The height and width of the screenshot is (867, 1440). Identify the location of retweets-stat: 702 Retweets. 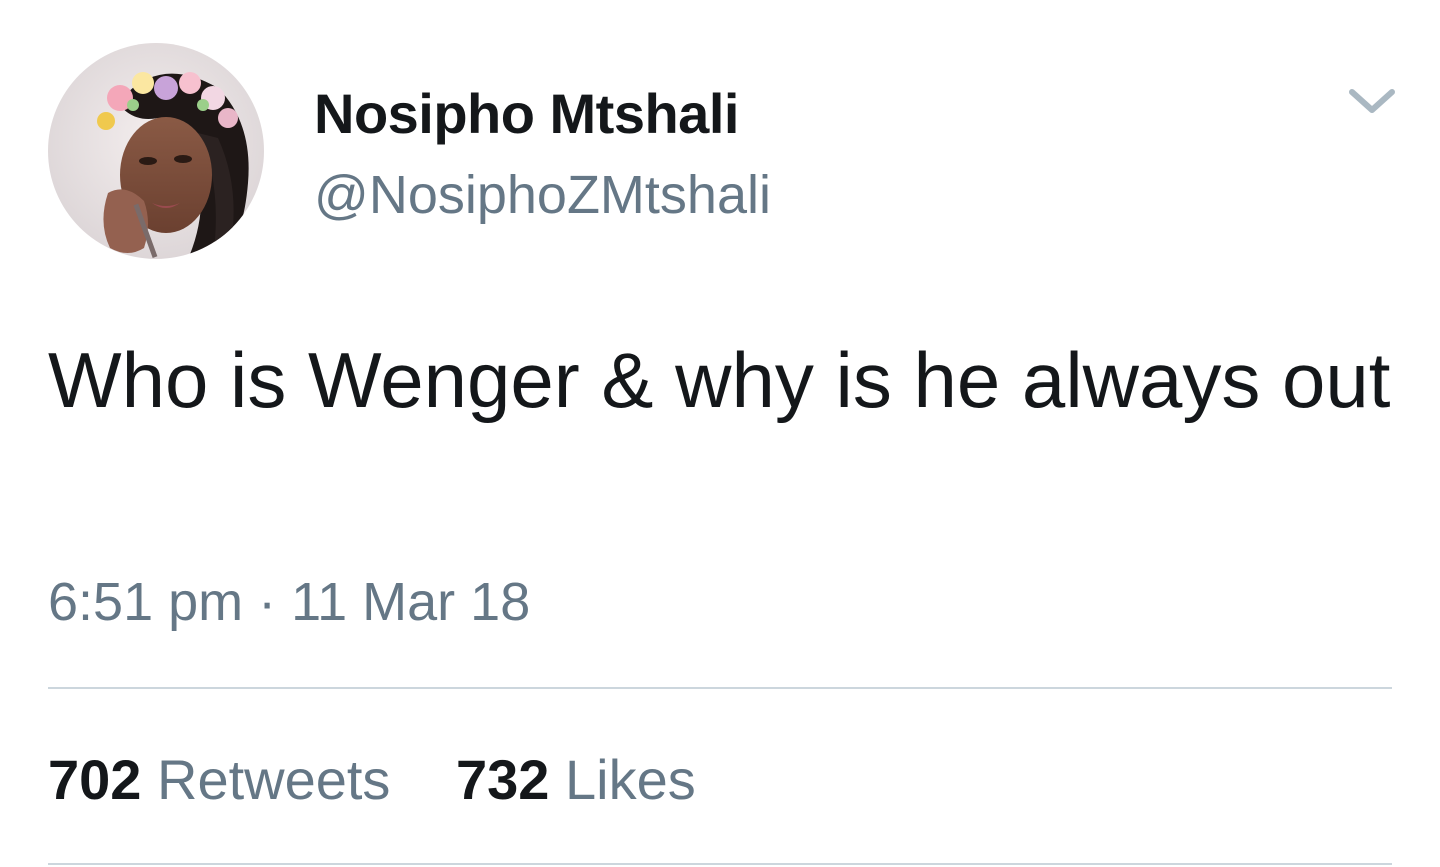
(219, 780).